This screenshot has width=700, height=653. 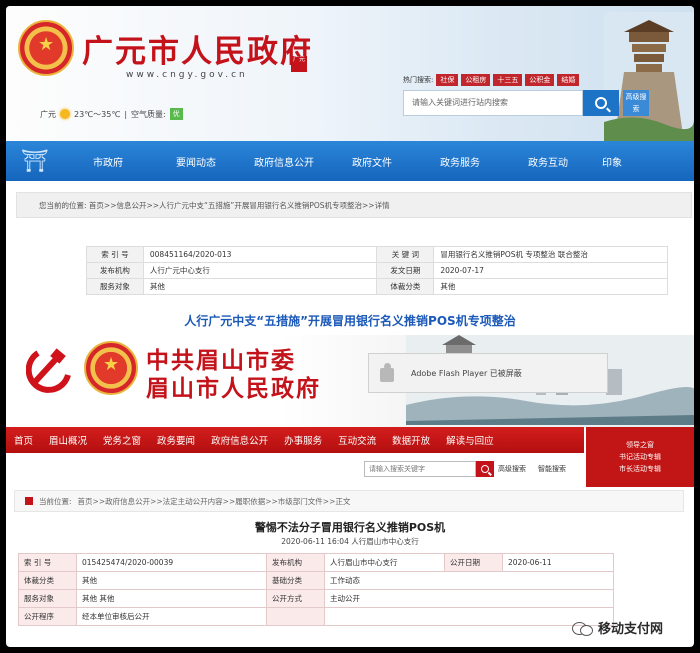 I want to click on nav-item: 要闻动态, so click(x=196, y=161).